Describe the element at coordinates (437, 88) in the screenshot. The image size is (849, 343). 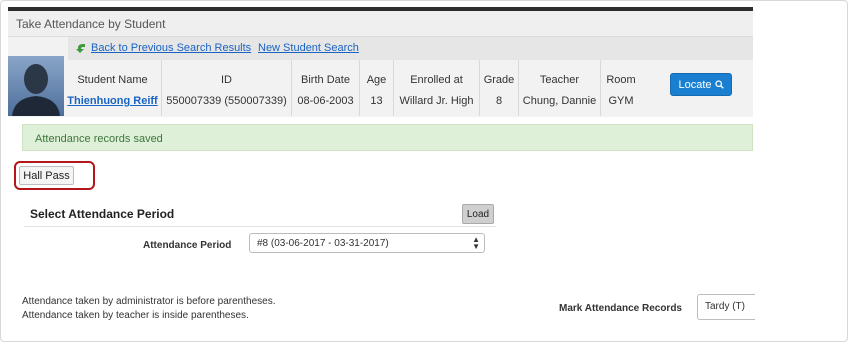
I see `enrolled-at-column: Enrolled at Willard Jr. High` at that location.